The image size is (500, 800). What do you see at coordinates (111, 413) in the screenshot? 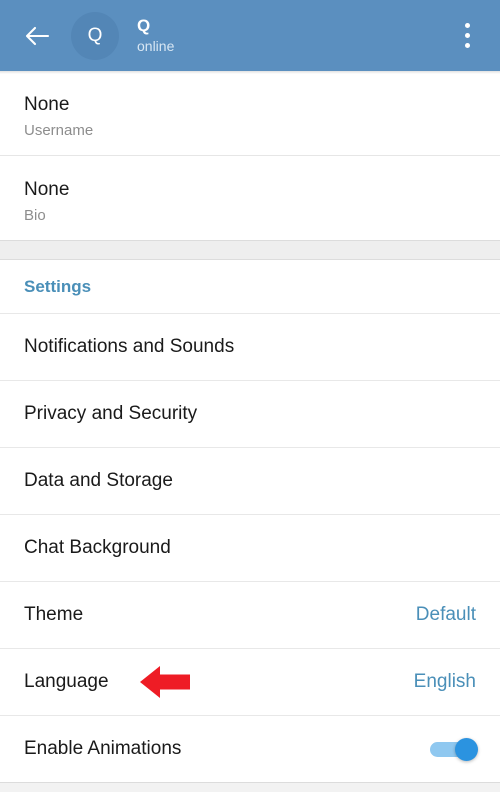
I see `settings-row-label: Privacy and Security` at bounding box center [111, 413].